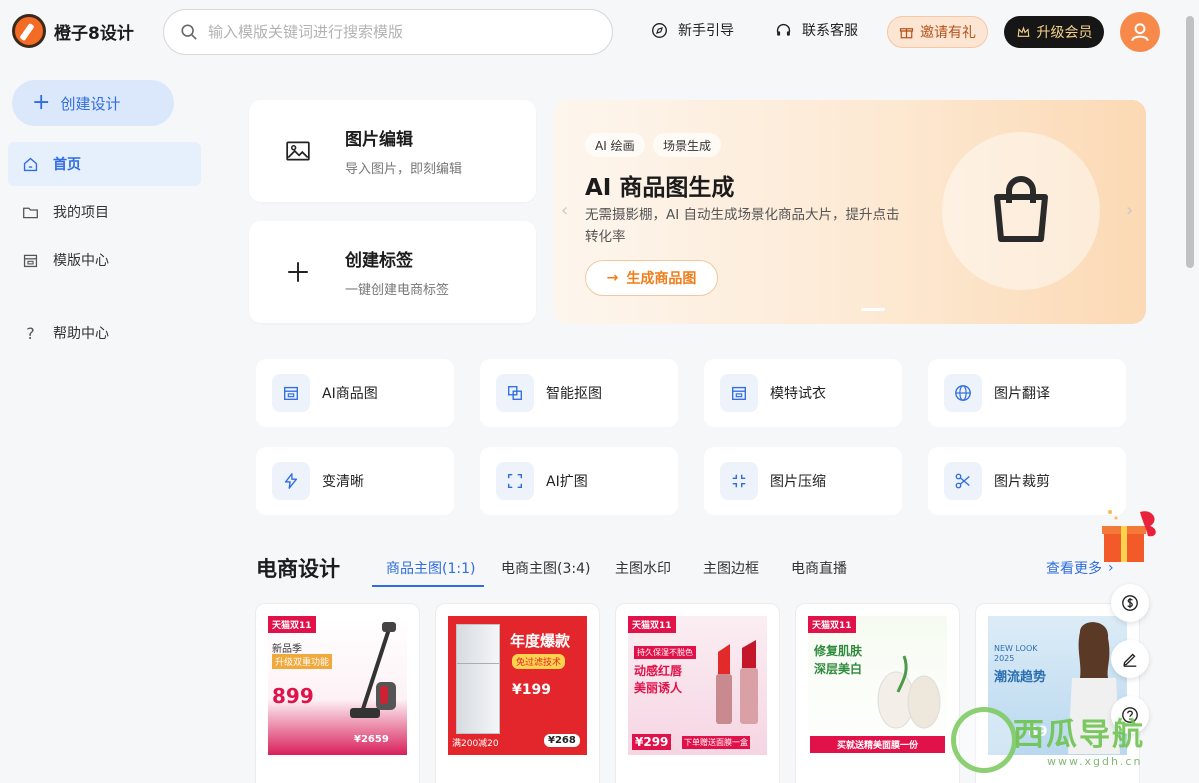 This screenshot has height=783, width=1199. I want to click on tool-model-fitting: 模特试衣, so click(803, 393).